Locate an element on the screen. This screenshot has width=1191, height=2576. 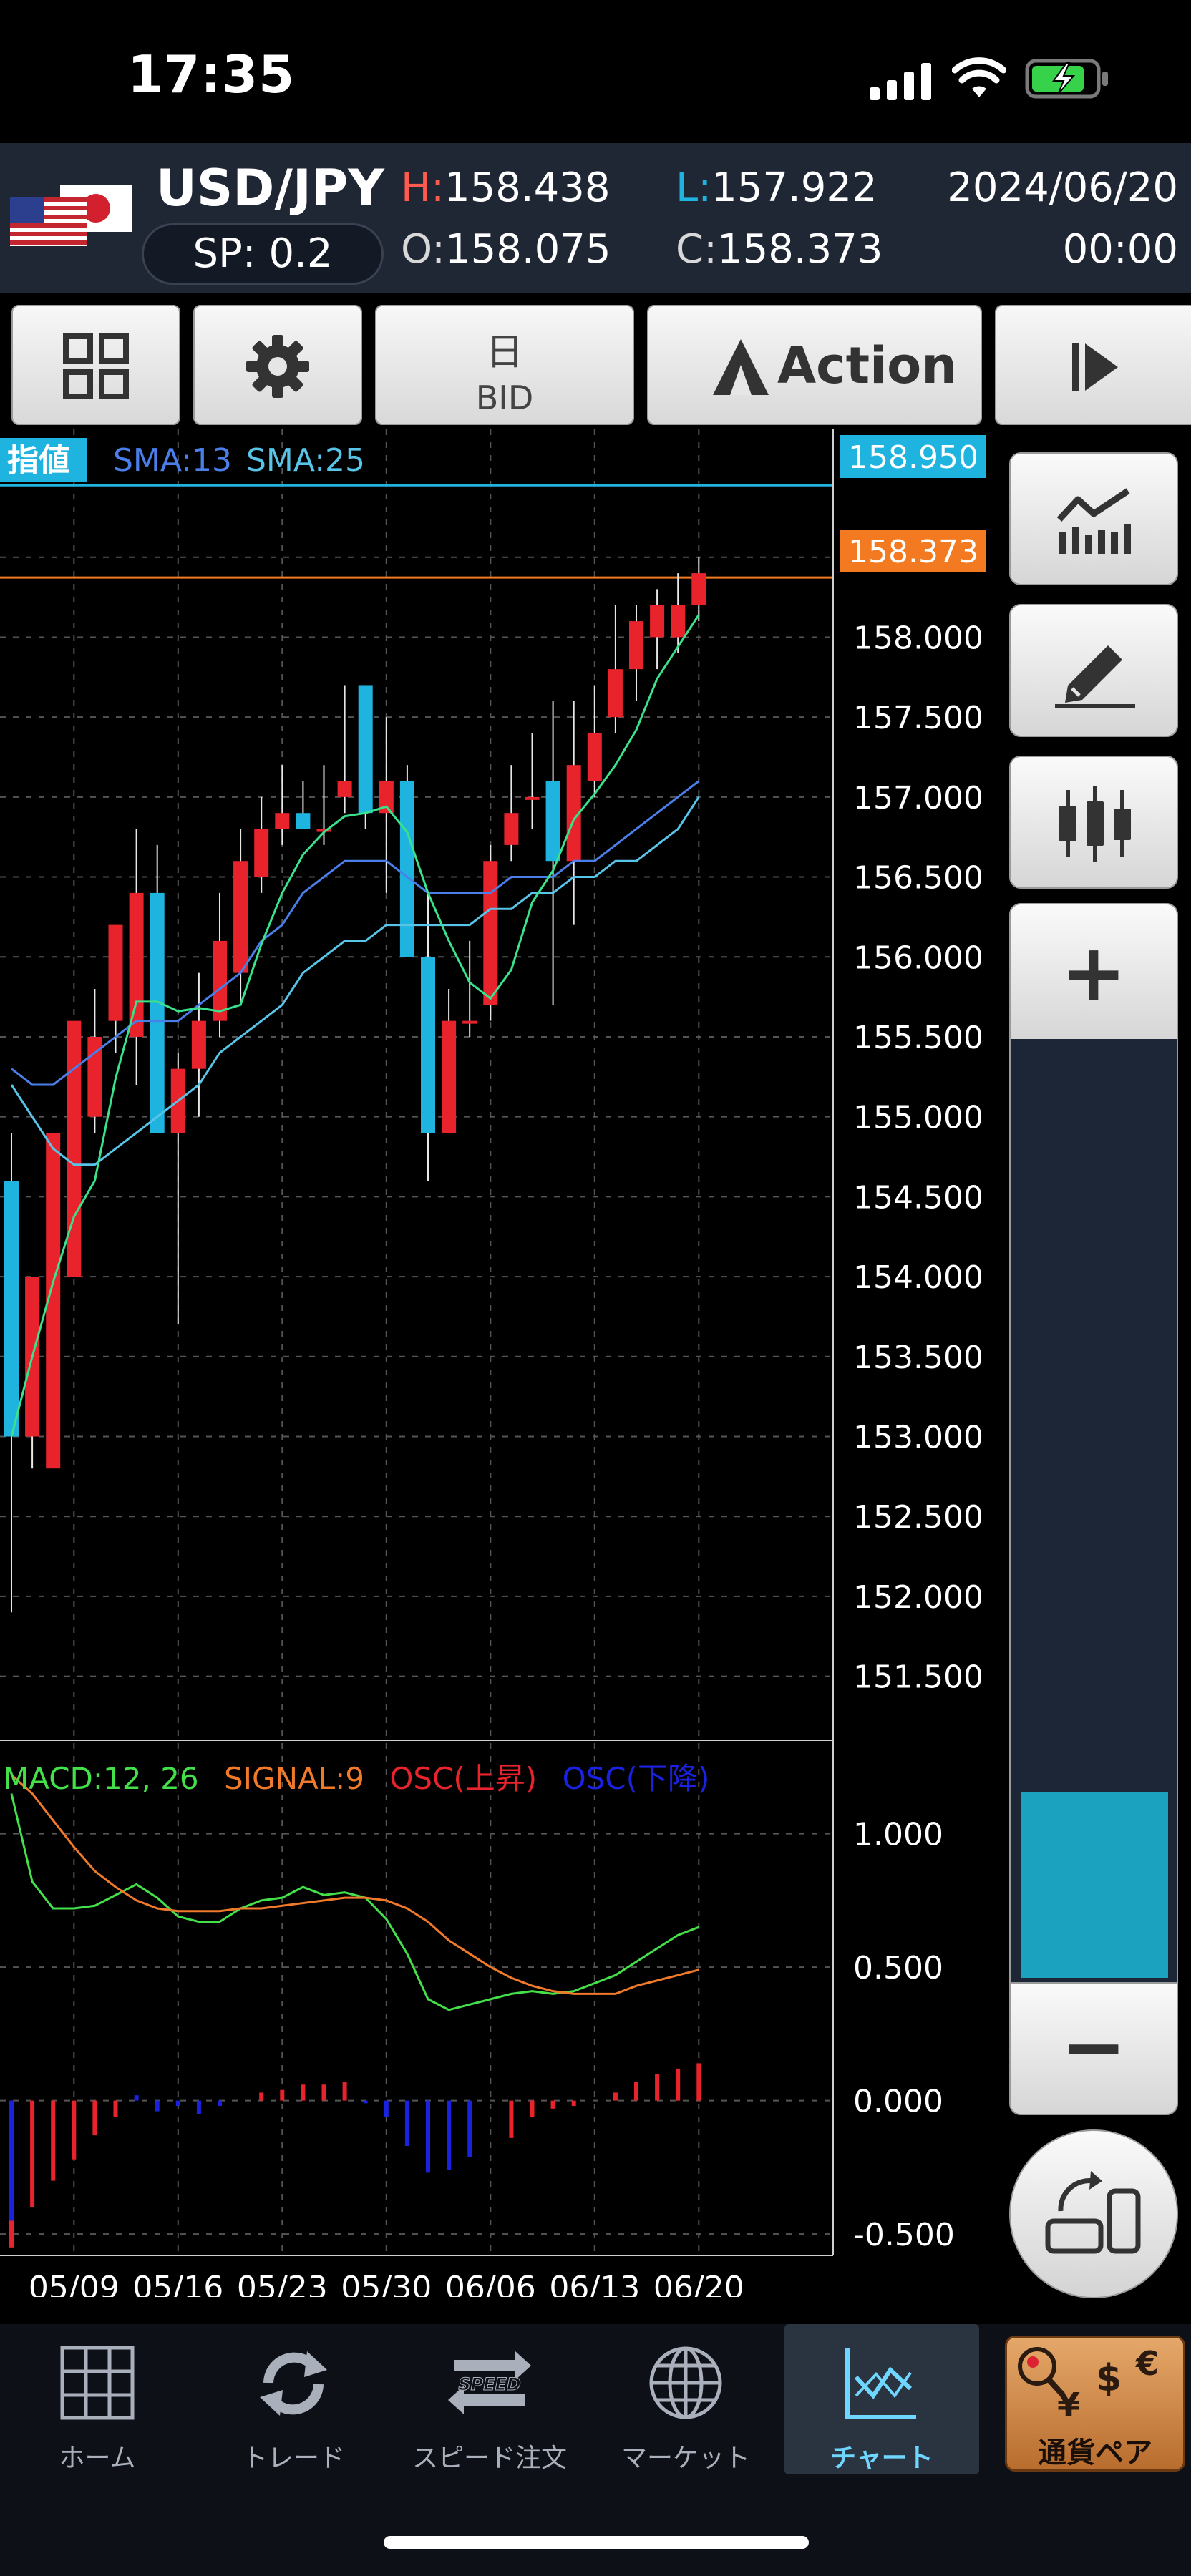
zoom-slider-thumb is located at coordinates (1094, 1885).